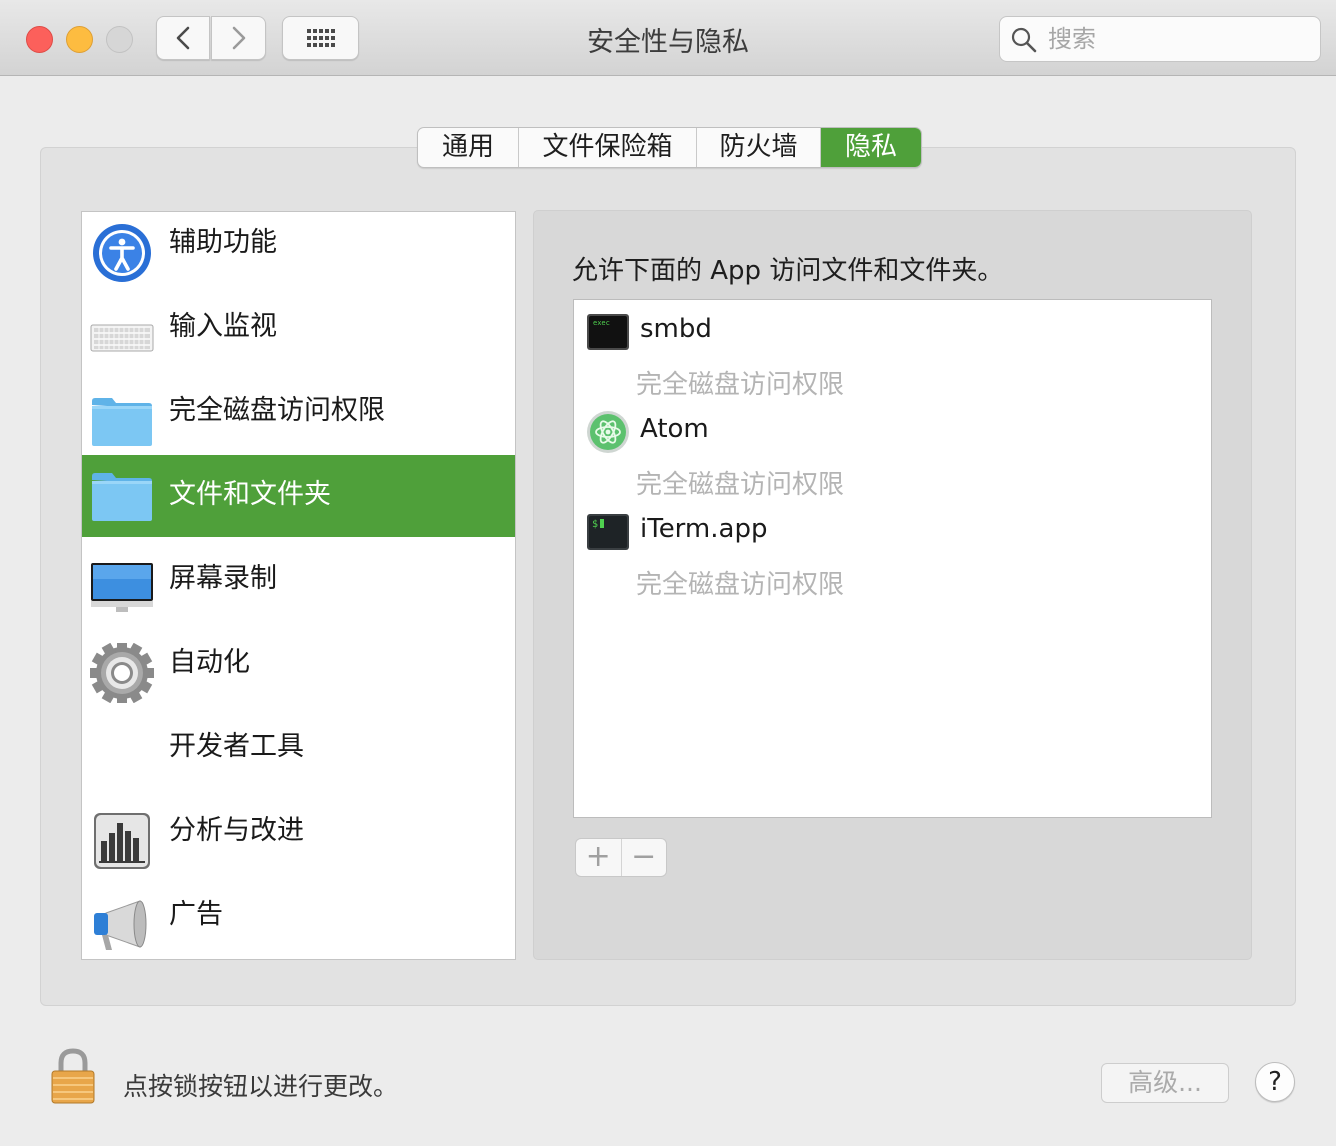  I want to click on sidebar-item-full-disk-access: 完全磁盘访问权限, so click(298, 421).